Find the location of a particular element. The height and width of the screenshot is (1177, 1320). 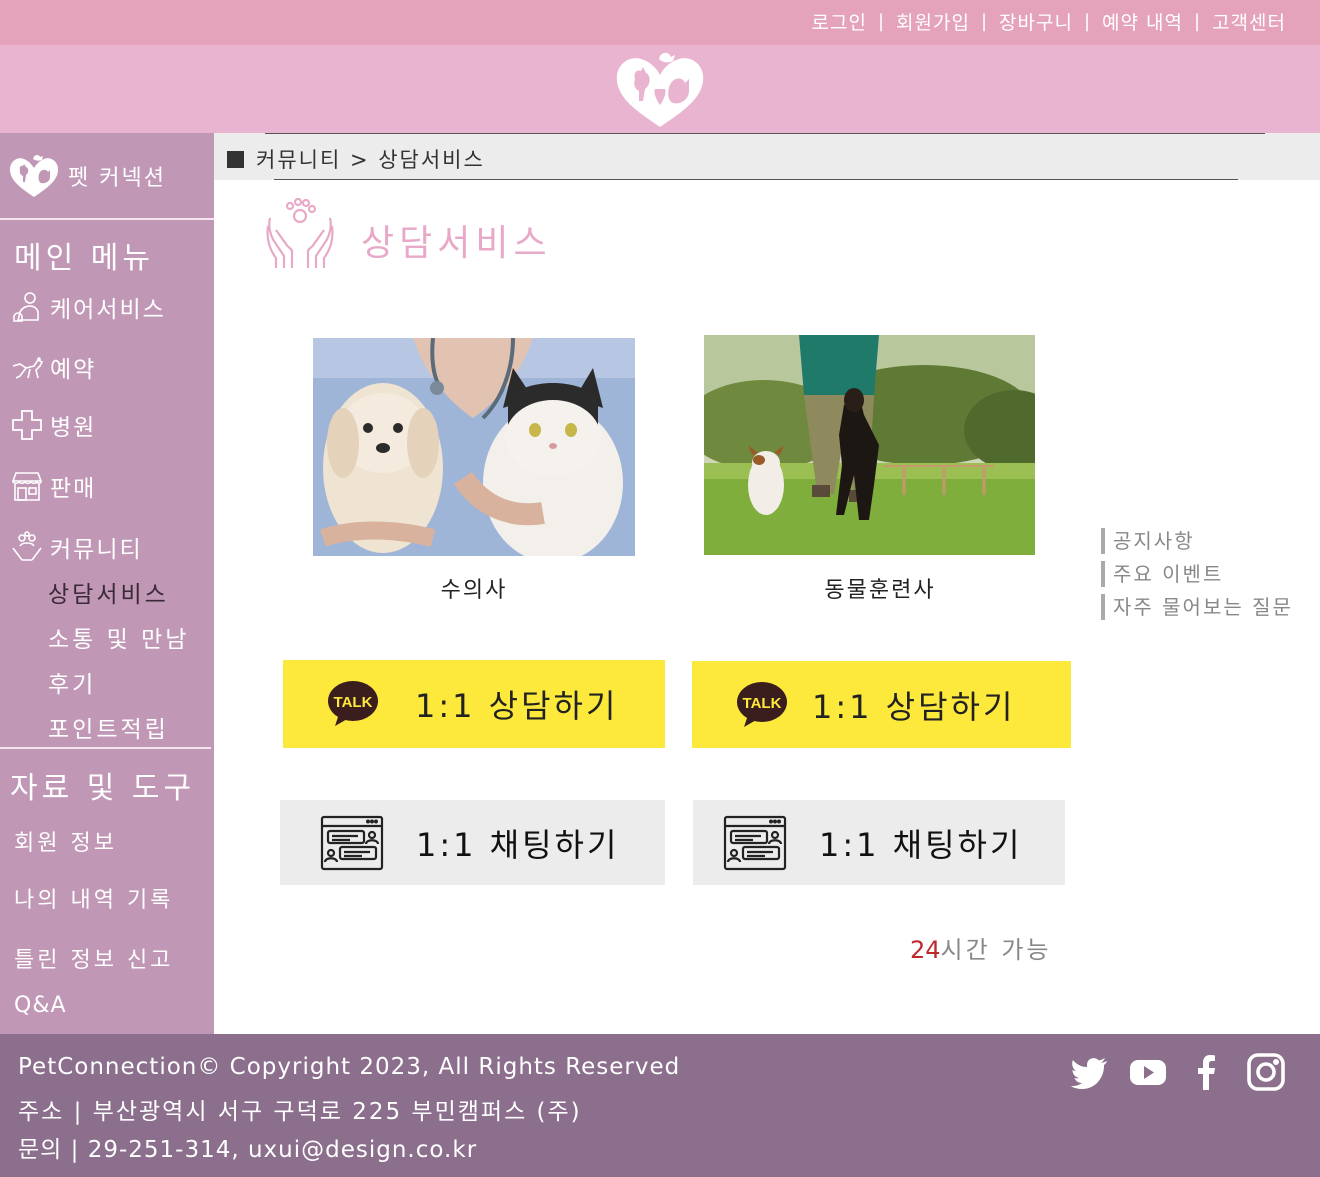

availability-hours: 24 is located at coordinates (925, 950).